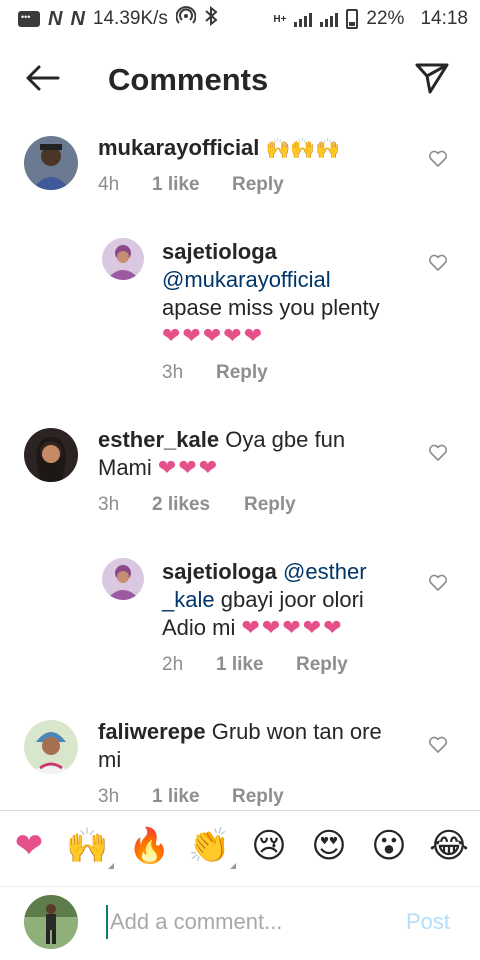 This screenshot has width=480, height=960. What do you see at coordinates (158, 439) in the screenshot?
I see `comment-username: esther_kale` at bounding box center [158, 439].